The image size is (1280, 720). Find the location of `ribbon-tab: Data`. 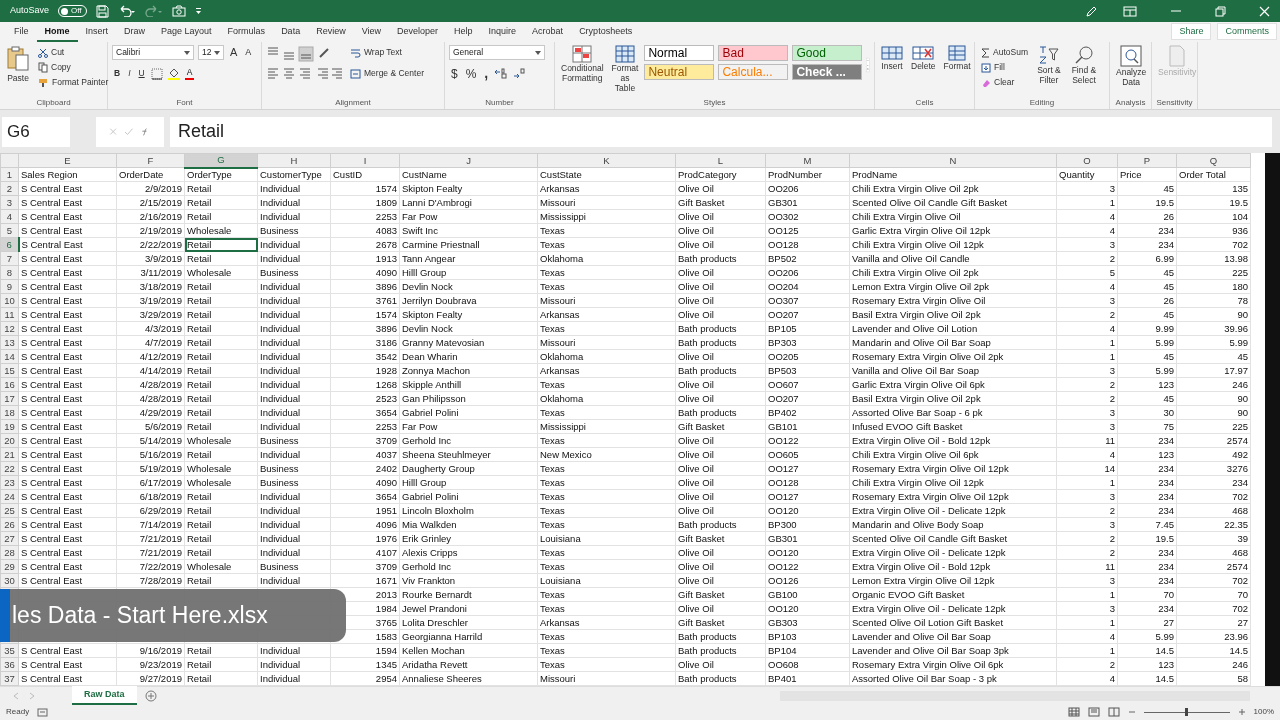

ribbon-tab: Data is located at coordinates (291, 33).